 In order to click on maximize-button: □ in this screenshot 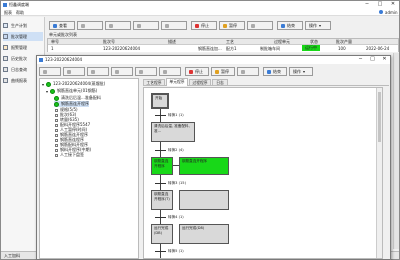, I will do `click(380, 5)`.